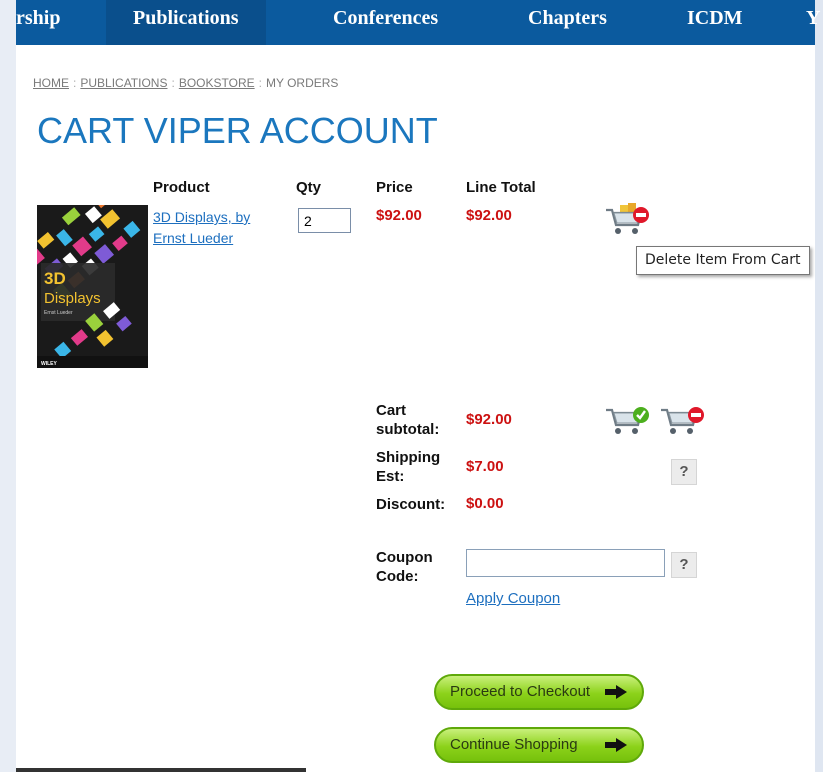 This screenshot has height=772, width=823. I want to click on product-thumbnail: 3D Displays Ernst Lueder WILEY, so click(92, 286).